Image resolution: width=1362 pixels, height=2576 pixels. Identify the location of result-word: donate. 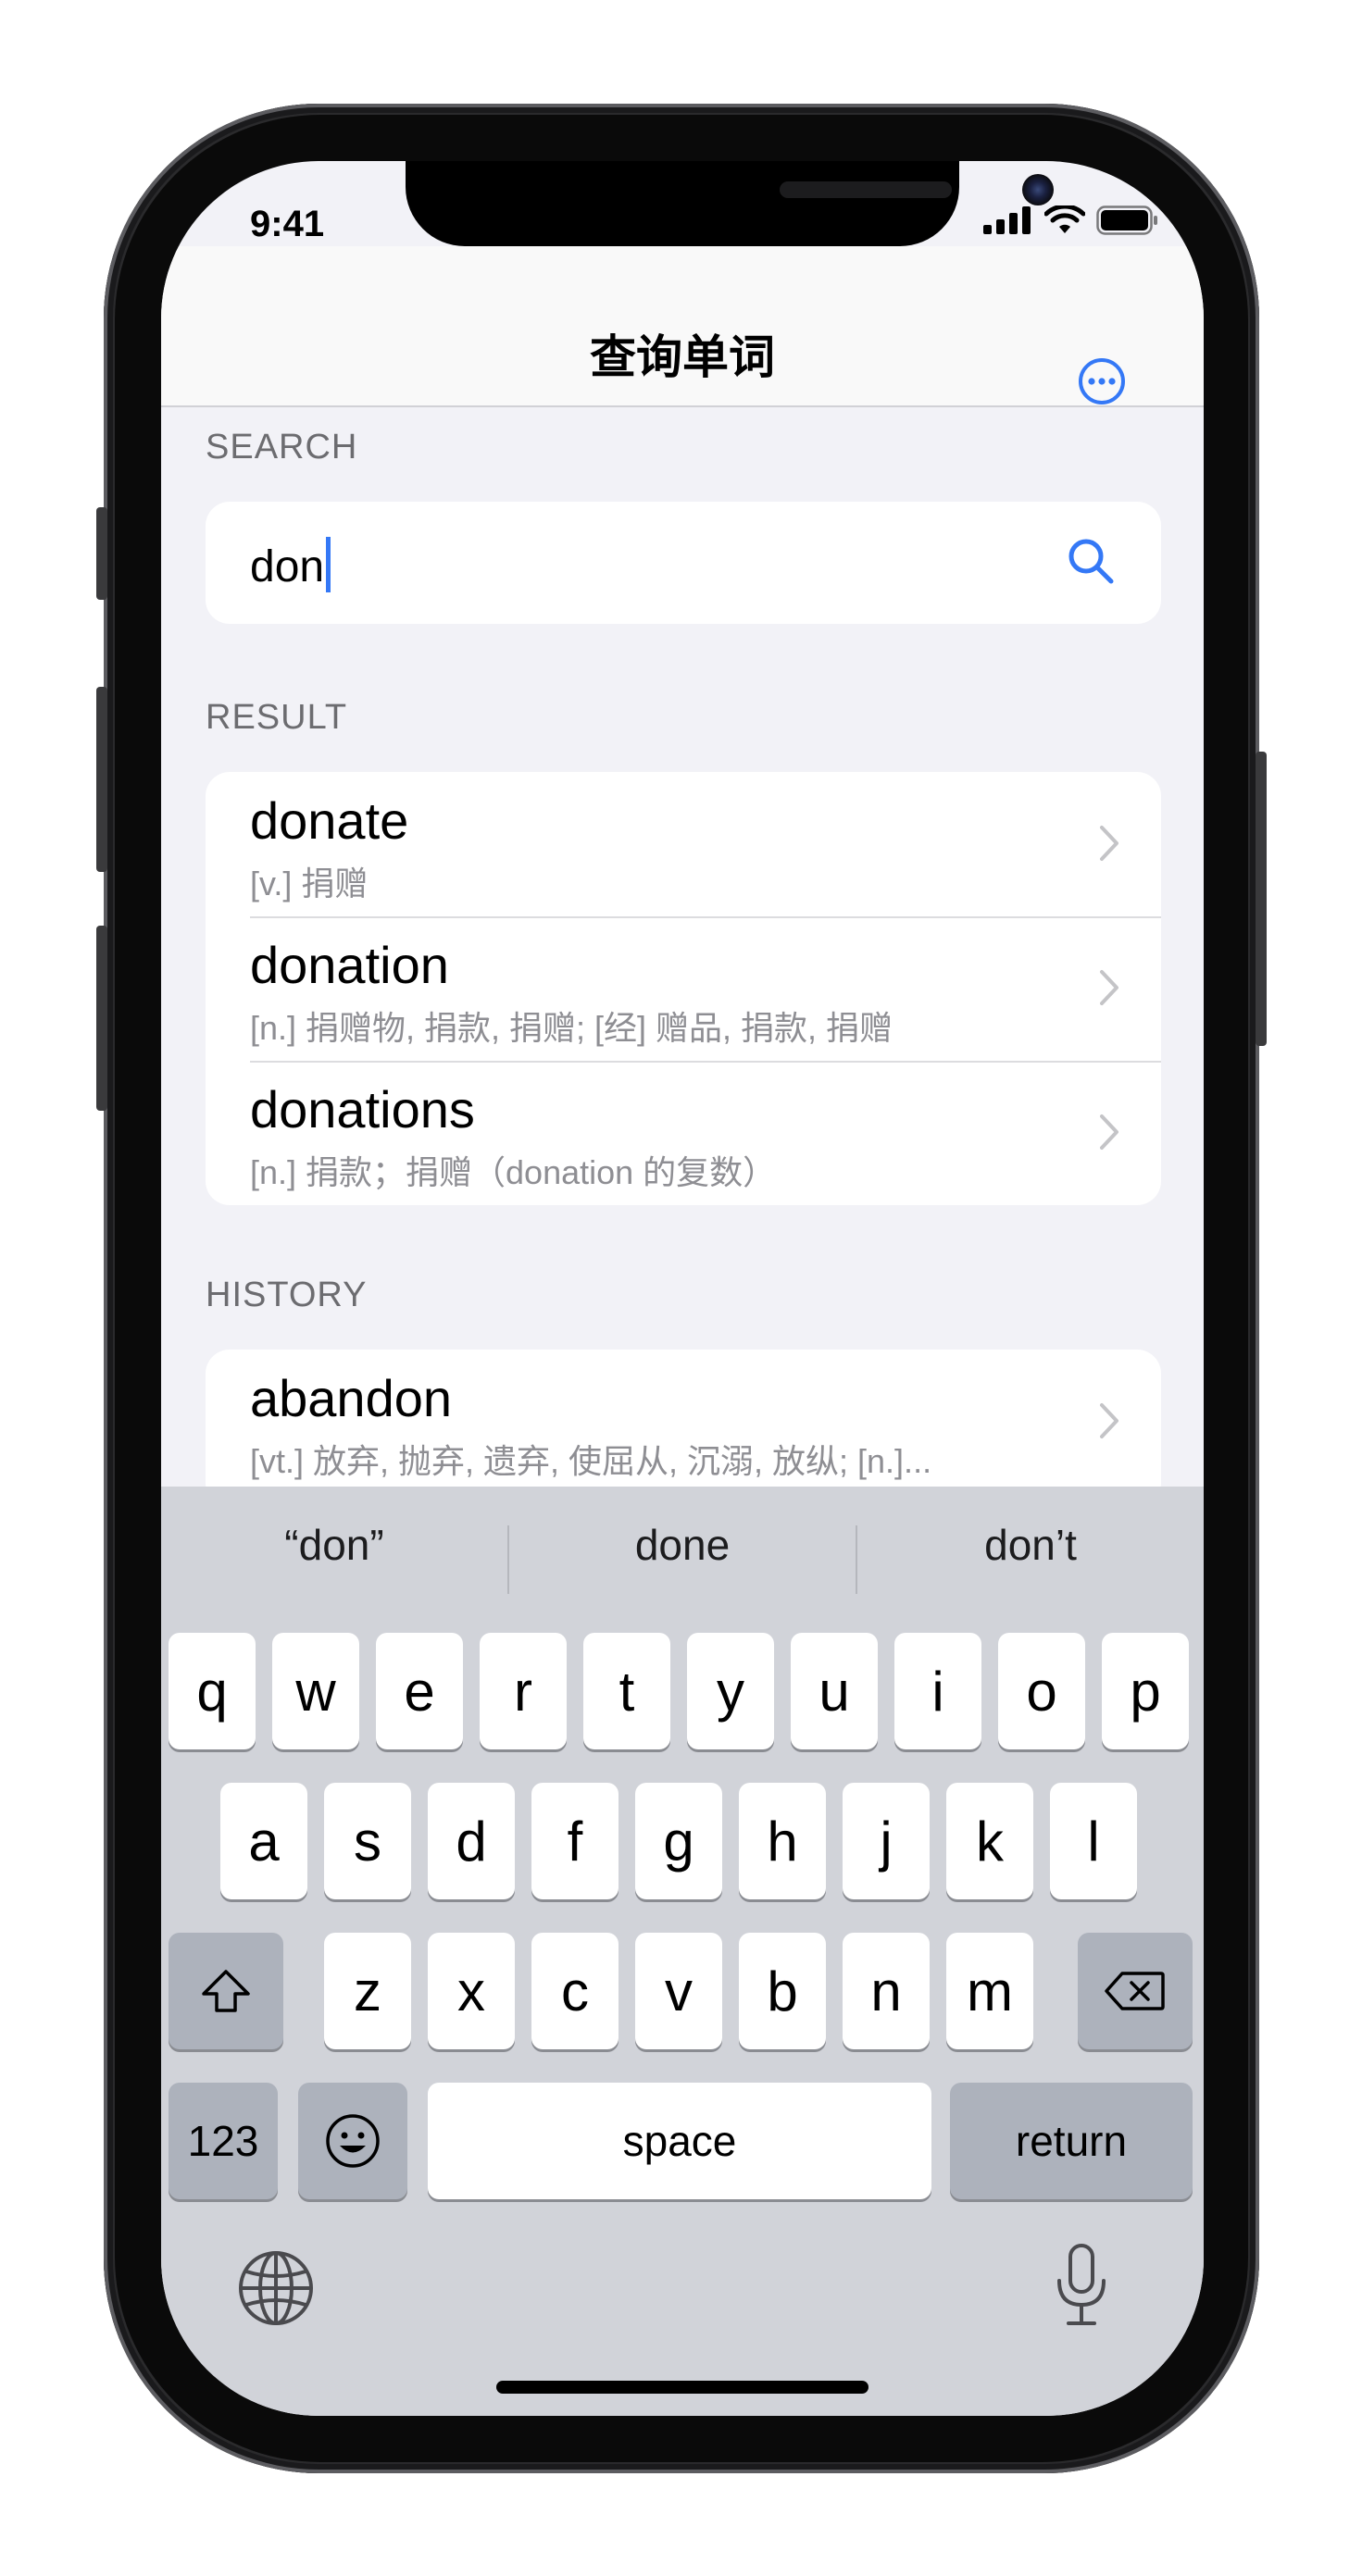
(329, 820).